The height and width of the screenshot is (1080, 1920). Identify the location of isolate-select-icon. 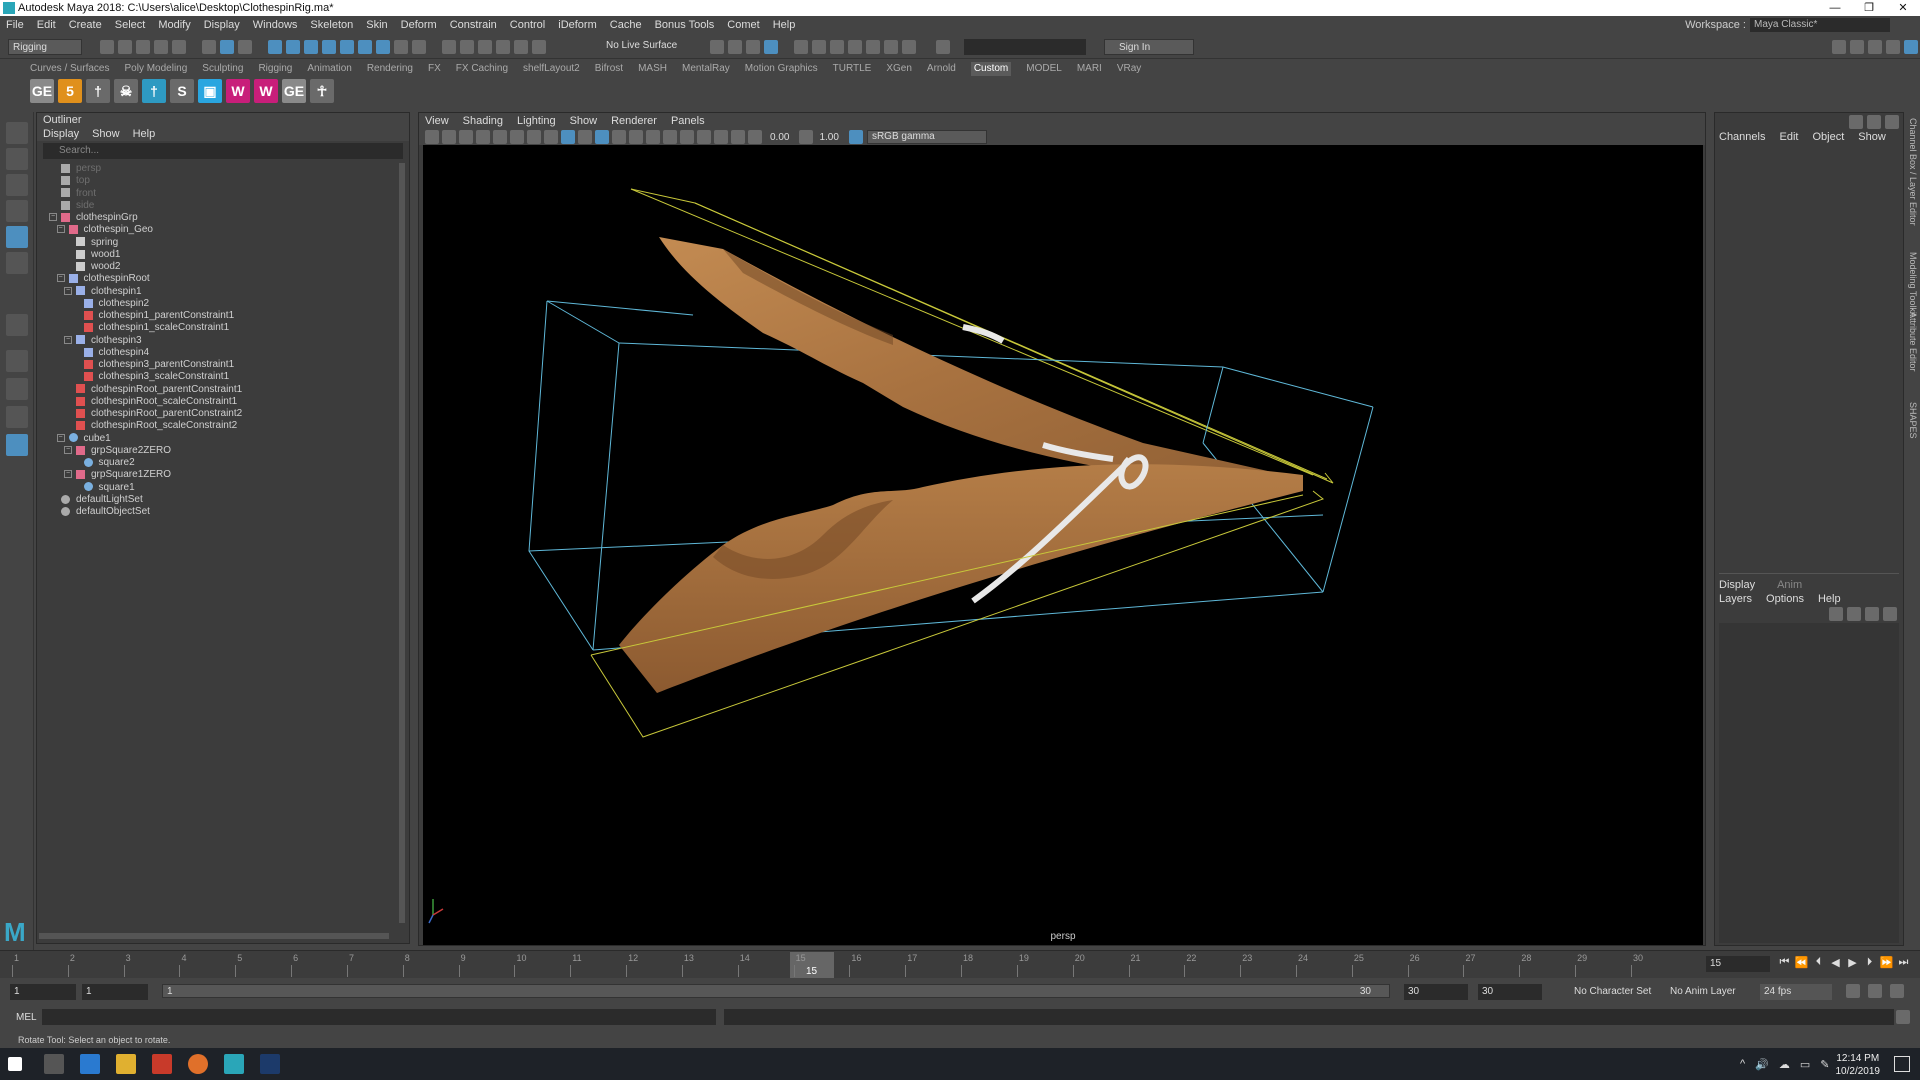
(704, 137).